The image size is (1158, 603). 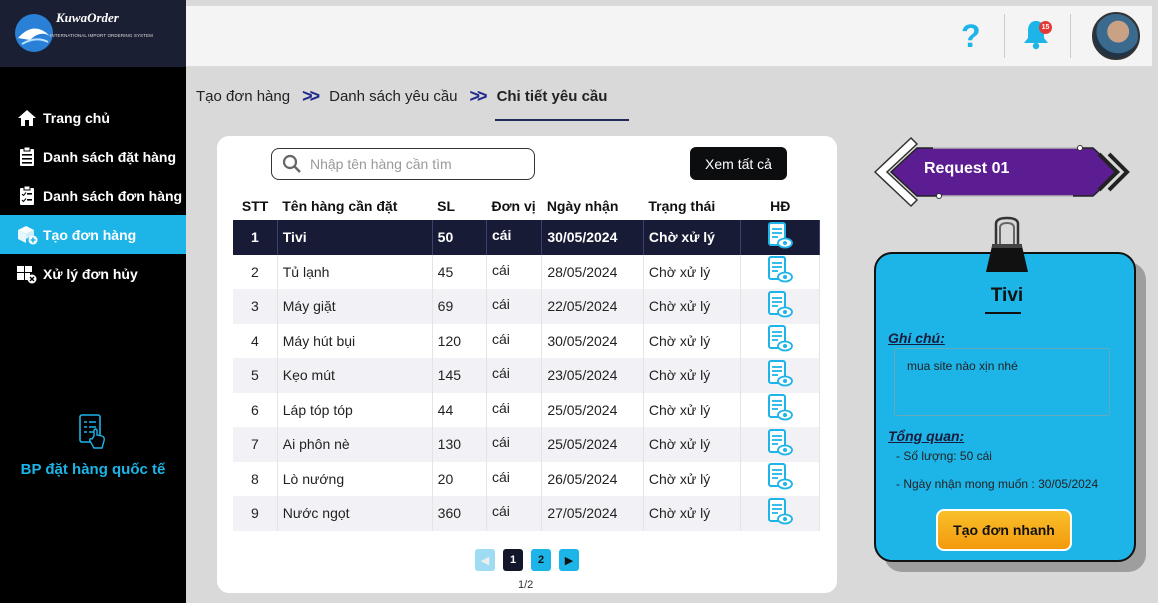 I want to click on cell-receive-date: 28/05/2024, so click(x=592, y=271).